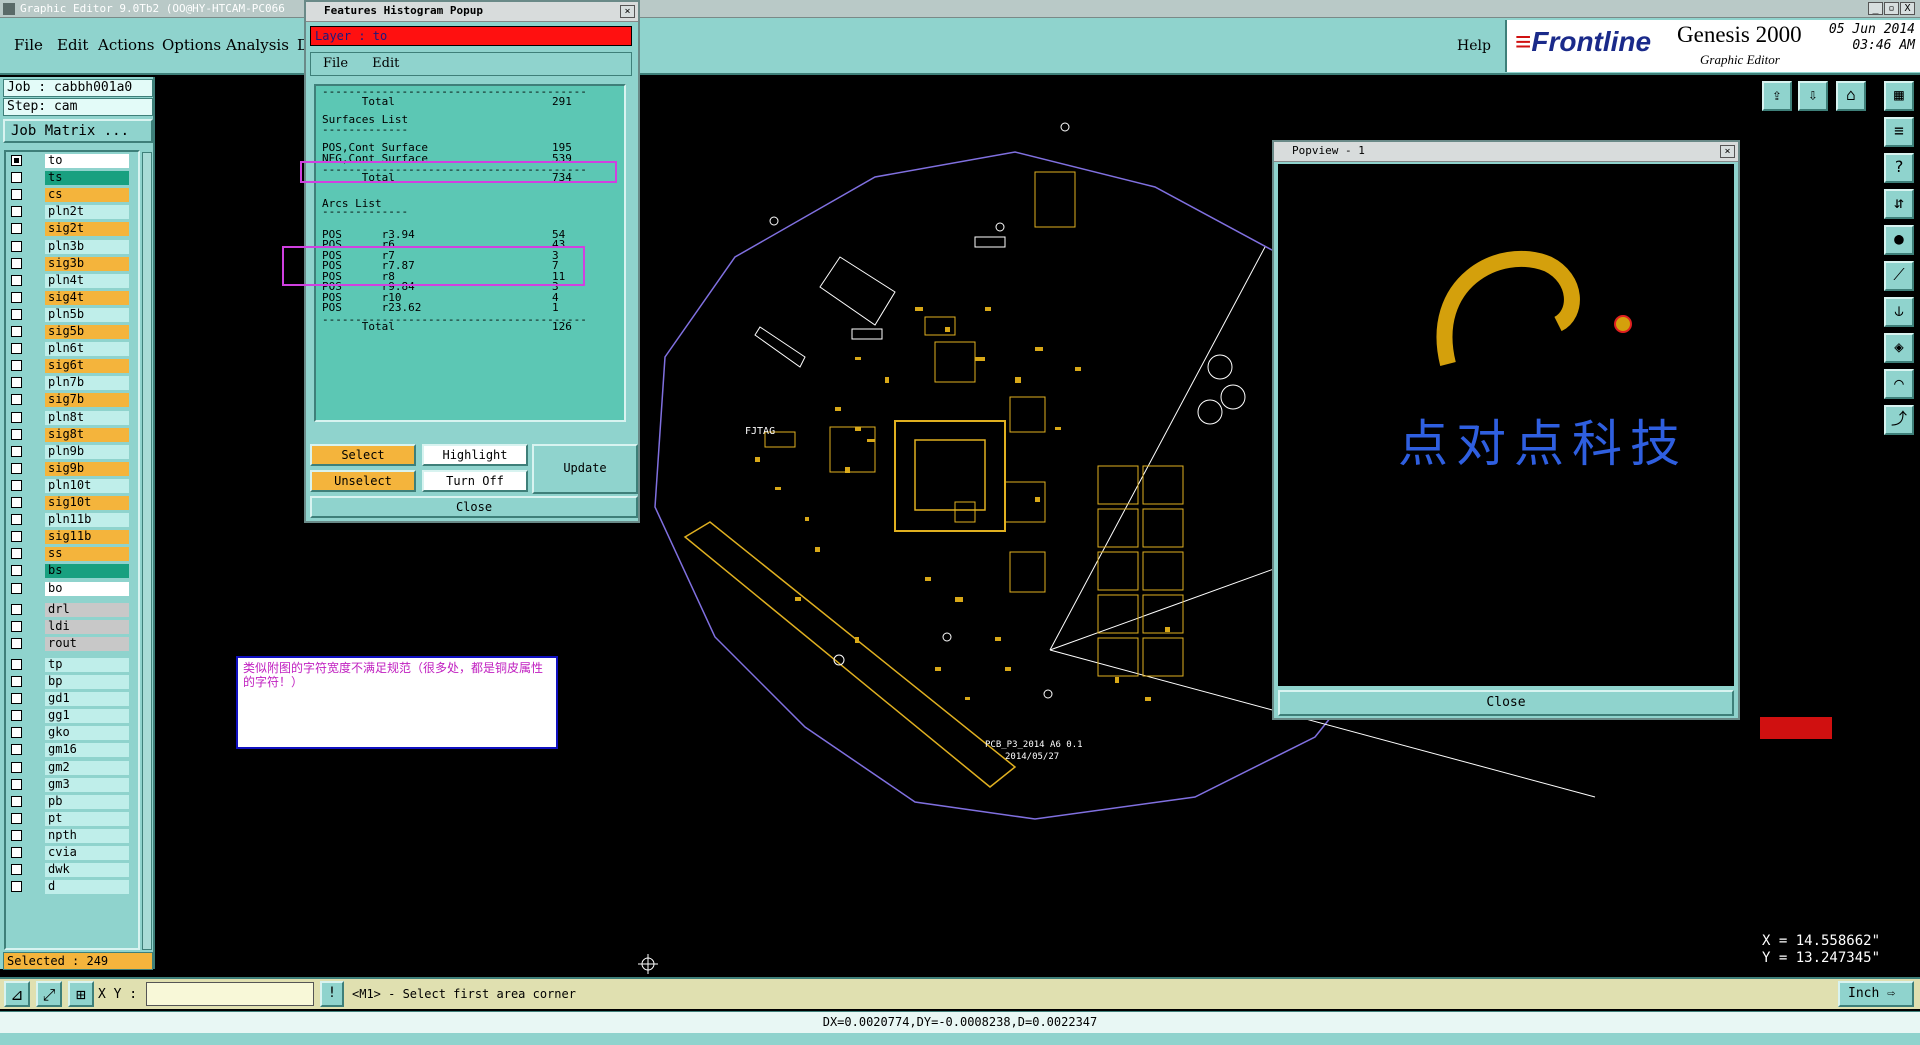  What do you see at coordinates (68, 263) in the screenshot?
I see `layer-row: sig3b` at bounding box center [68, 263].